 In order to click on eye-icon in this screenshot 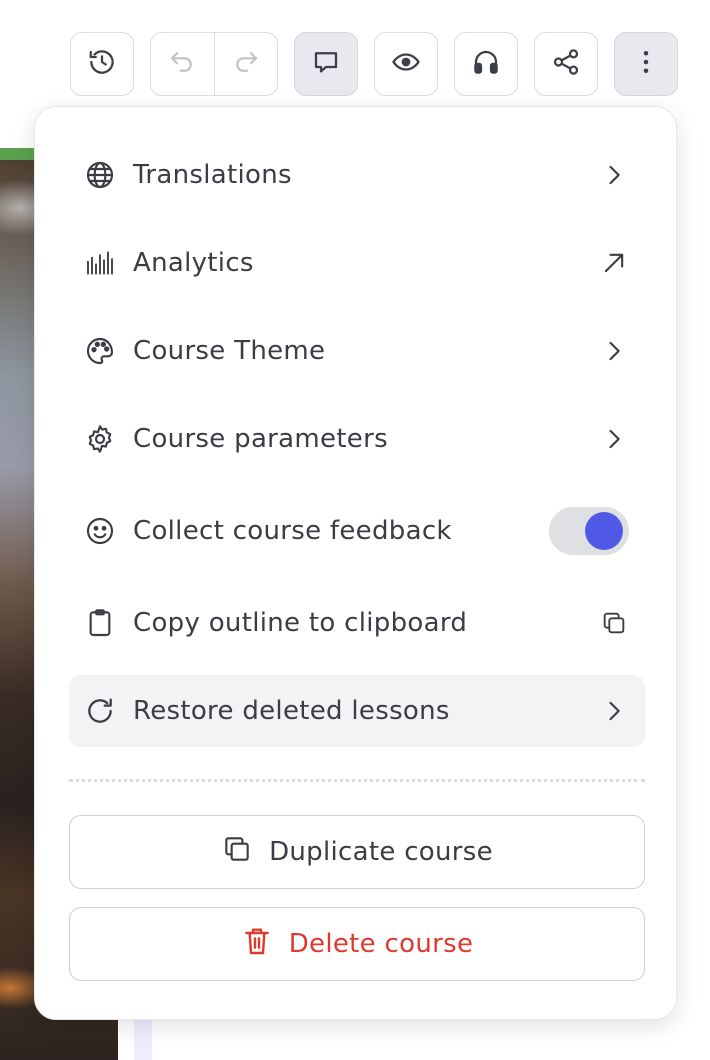, I will do `click(406, 64)`.